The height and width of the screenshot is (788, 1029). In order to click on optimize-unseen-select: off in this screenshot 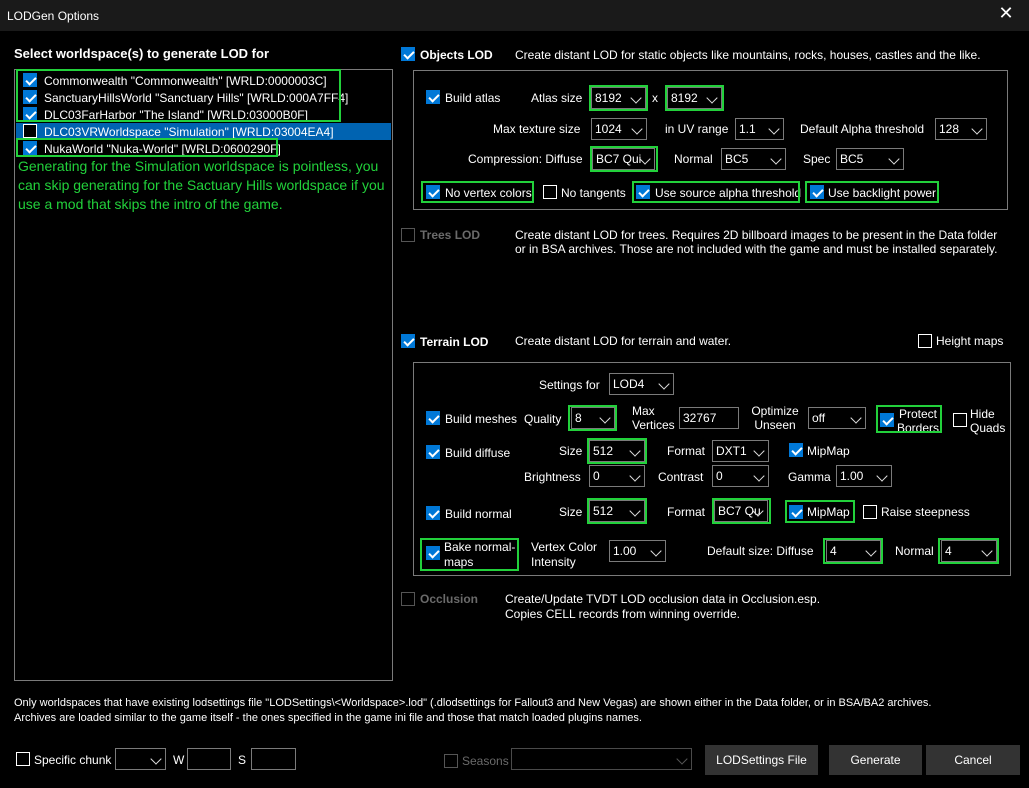, I will do `click(837, 418)`.